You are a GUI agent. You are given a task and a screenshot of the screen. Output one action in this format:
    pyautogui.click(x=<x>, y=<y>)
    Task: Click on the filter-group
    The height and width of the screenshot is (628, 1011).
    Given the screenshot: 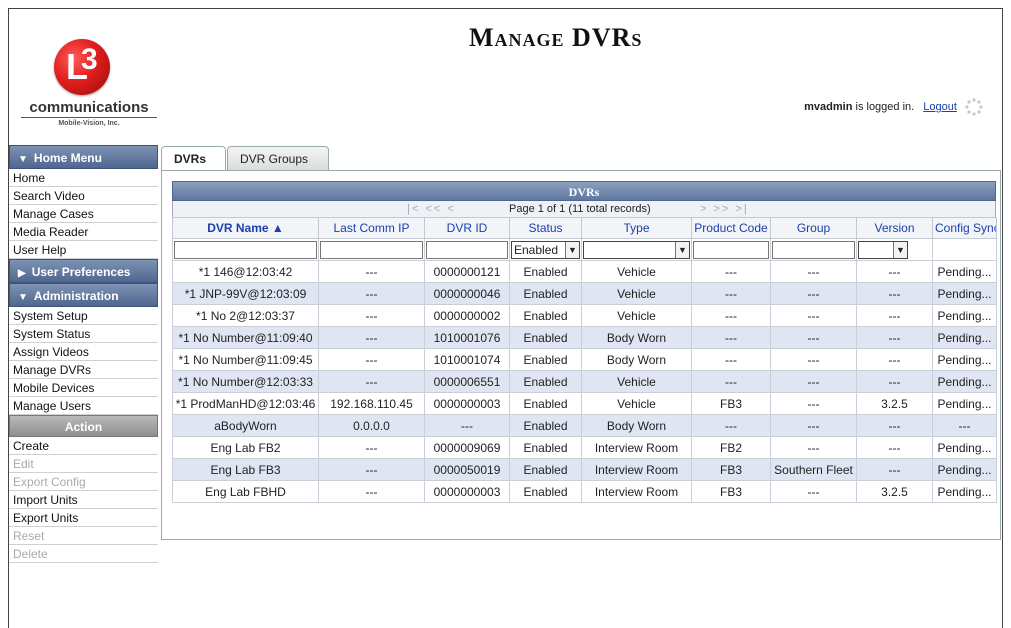 What is the action you would take?
    pyautogui.click(x=813, y=249)
    